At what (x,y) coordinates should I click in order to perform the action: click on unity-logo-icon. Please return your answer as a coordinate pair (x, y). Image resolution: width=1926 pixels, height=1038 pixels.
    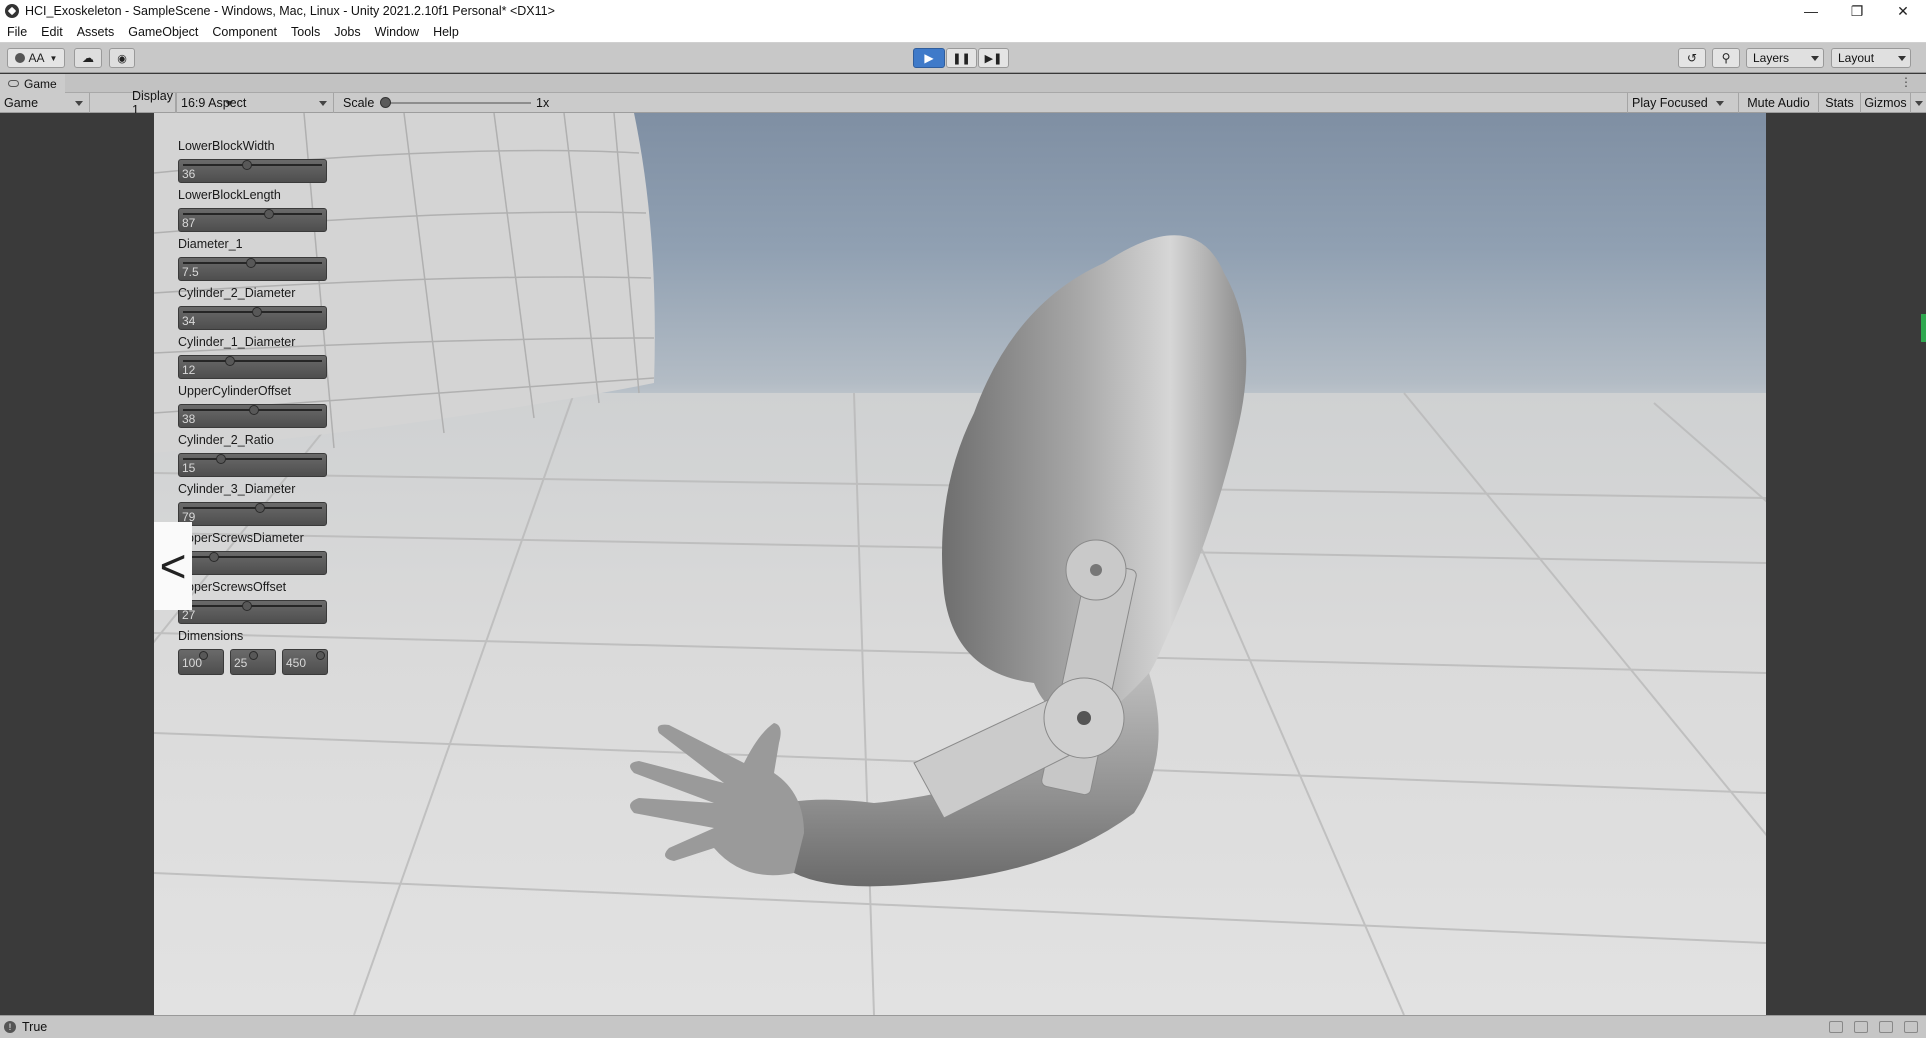
    Looking at the image, I should click on (12, 11).